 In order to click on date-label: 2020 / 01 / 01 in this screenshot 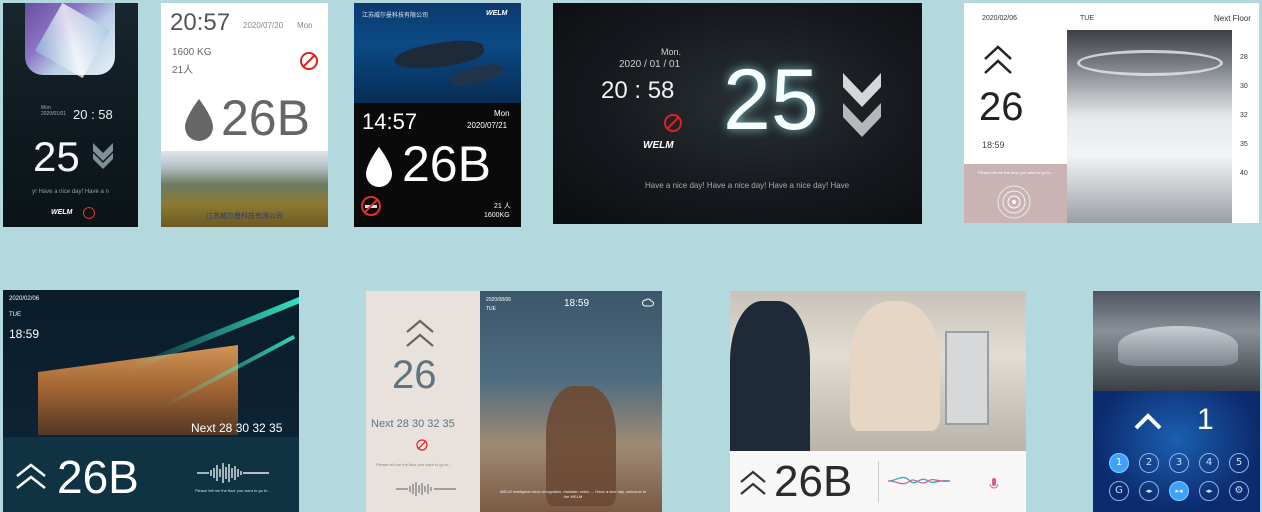, I will do `click(650, 64)`.